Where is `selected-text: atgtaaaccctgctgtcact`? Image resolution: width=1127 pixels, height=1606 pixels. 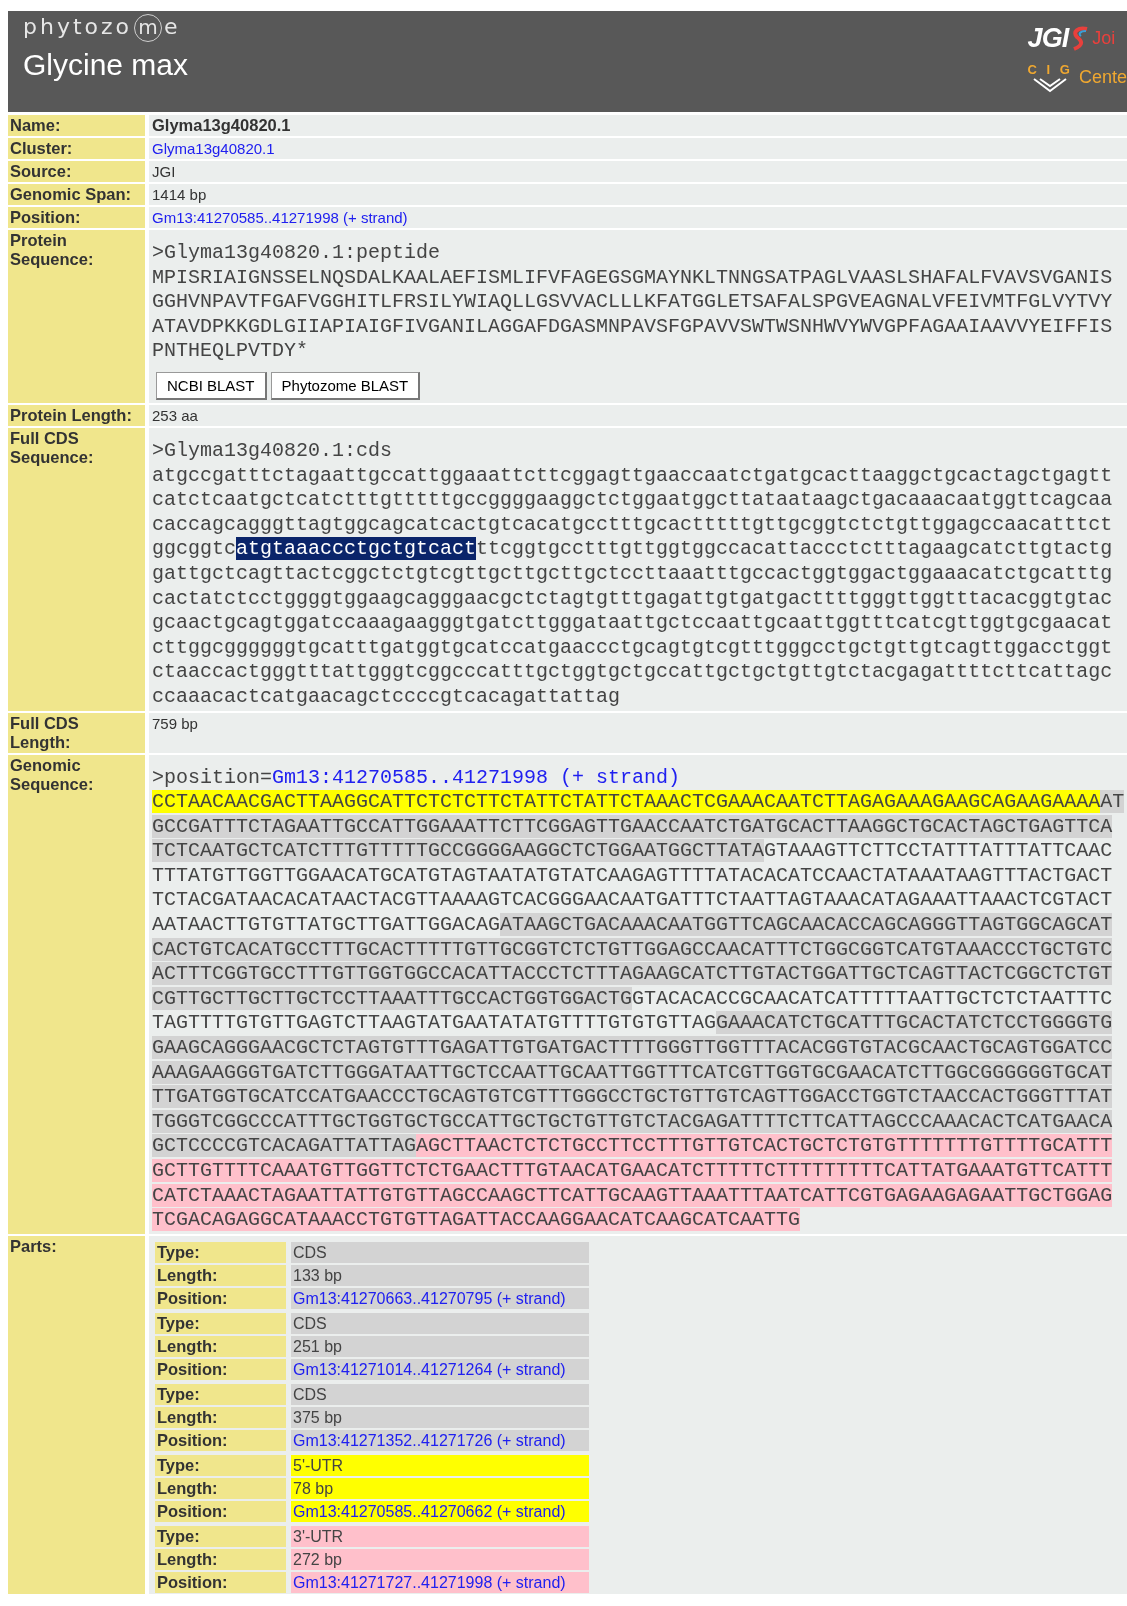 selected-text: atgtaaaccctgctgtcact is located at coordinates (356, 549).